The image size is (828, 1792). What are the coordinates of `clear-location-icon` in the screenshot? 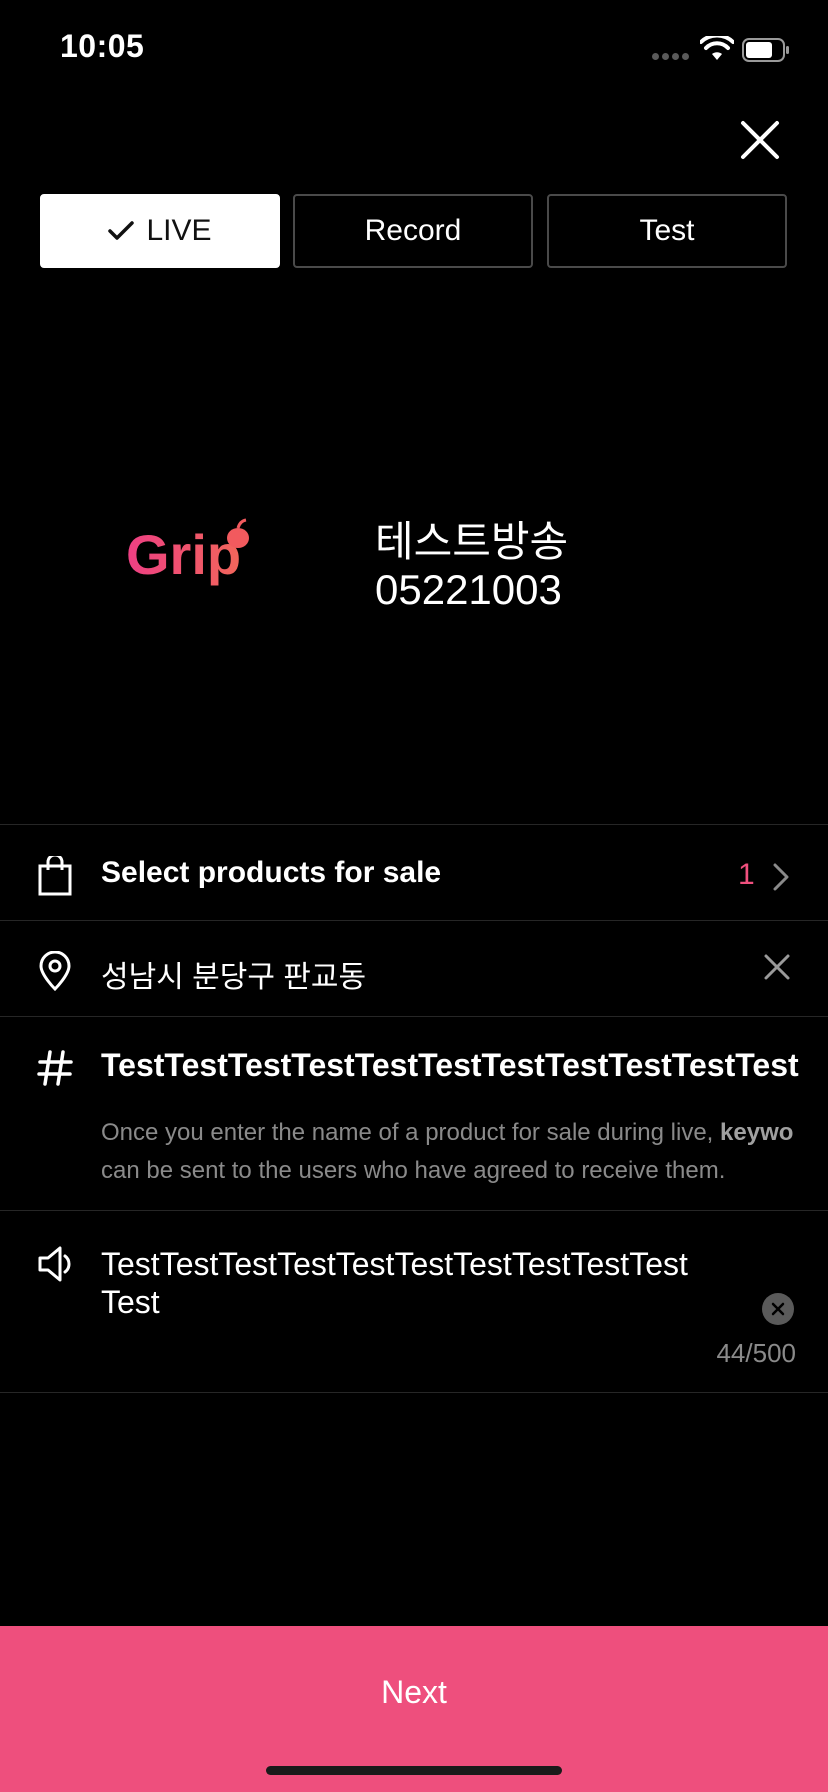 It's located at (777, 967).